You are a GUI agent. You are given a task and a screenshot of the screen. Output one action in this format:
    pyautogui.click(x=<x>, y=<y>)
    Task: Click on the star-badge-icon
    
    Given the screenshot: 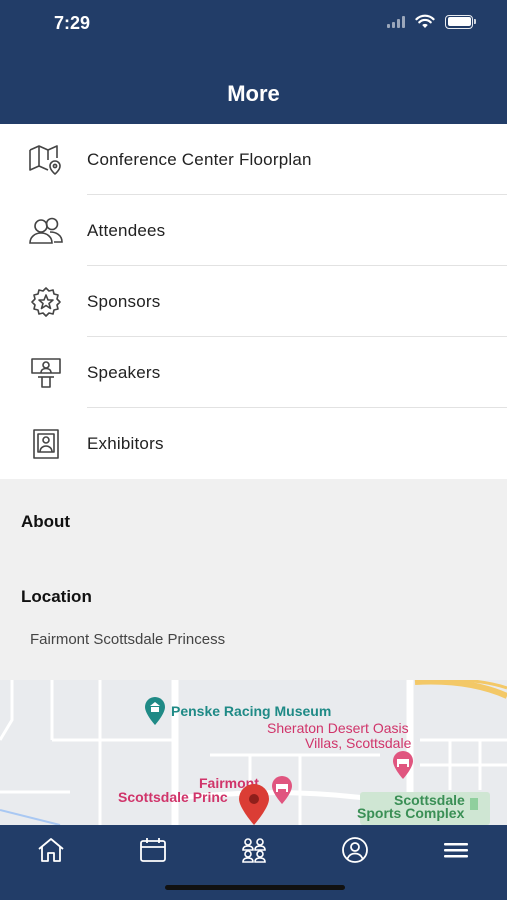 What is the action you would take?
    pyautogui.click(x=46, y=302)
    